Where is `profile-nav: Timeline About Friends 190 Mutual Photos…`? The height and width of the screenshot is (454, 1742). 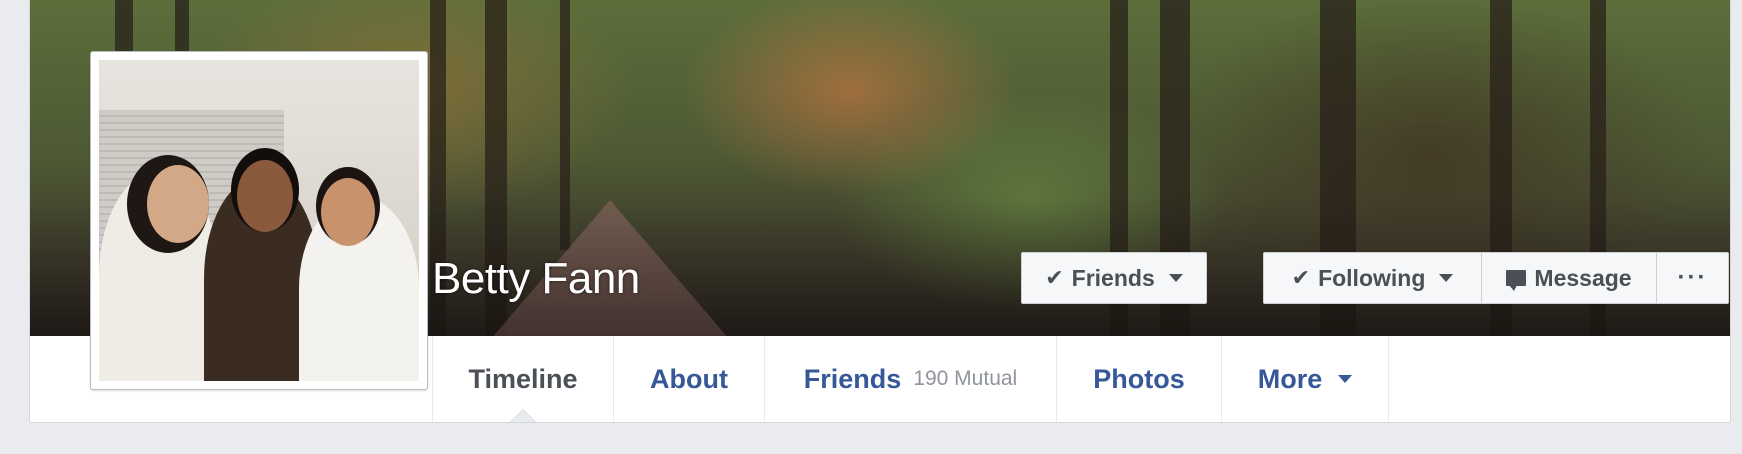
profile-nav: Timeline About Friends 190 Mutual Photos… is located at coordinates (910, 379).